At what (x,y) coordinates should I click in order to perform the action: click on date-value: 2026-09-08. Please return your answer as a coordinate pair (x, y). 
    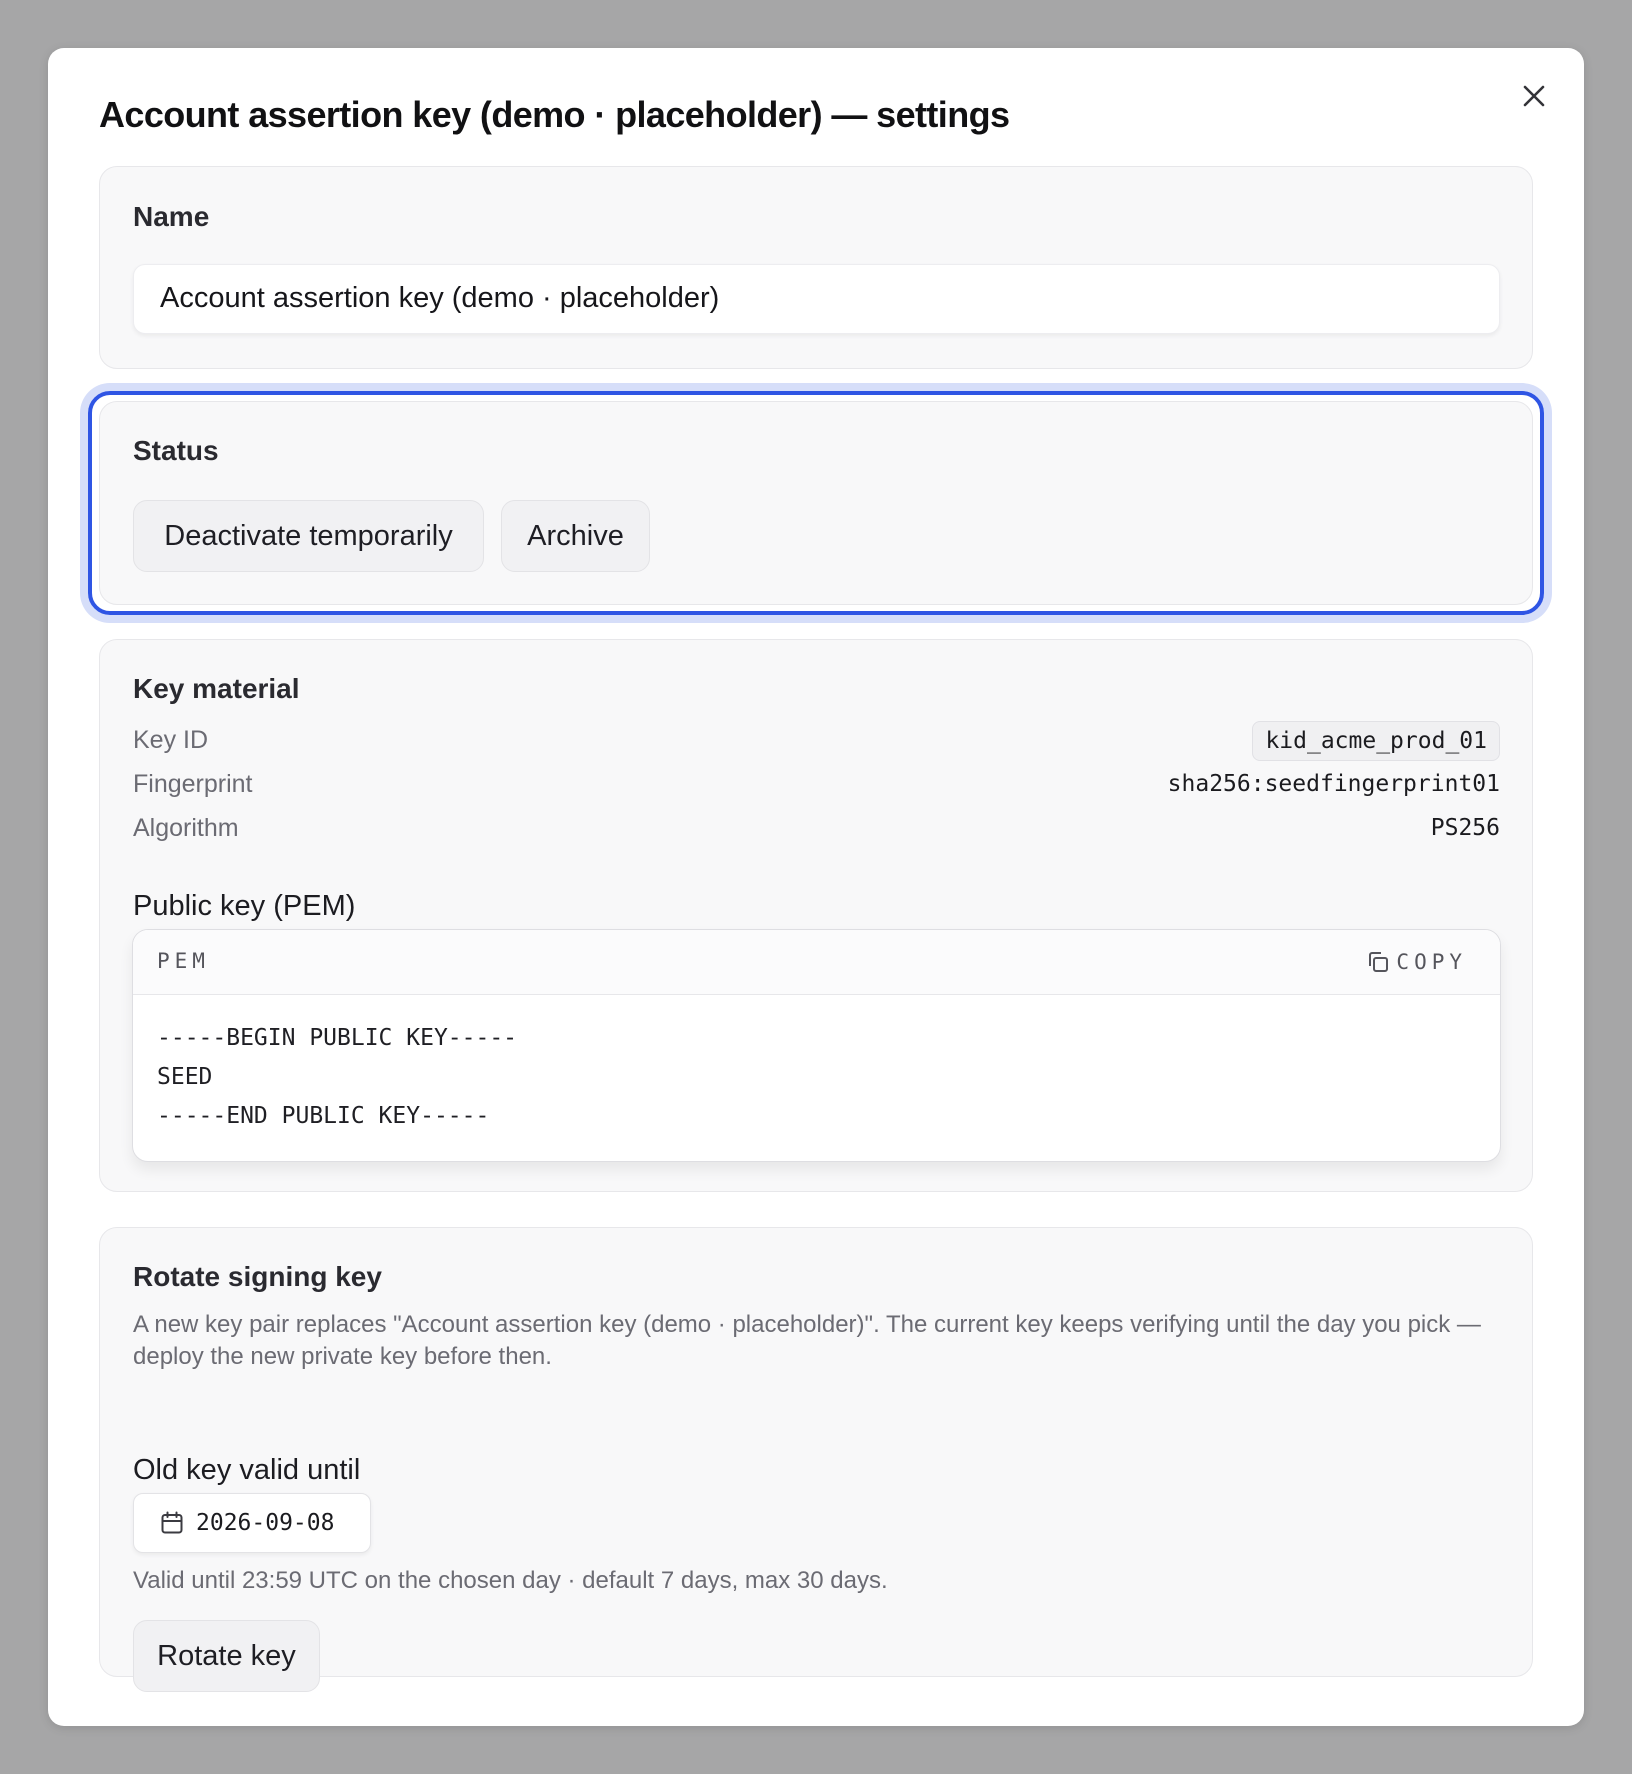
    Looking at the image, I should click on (265, 1523).